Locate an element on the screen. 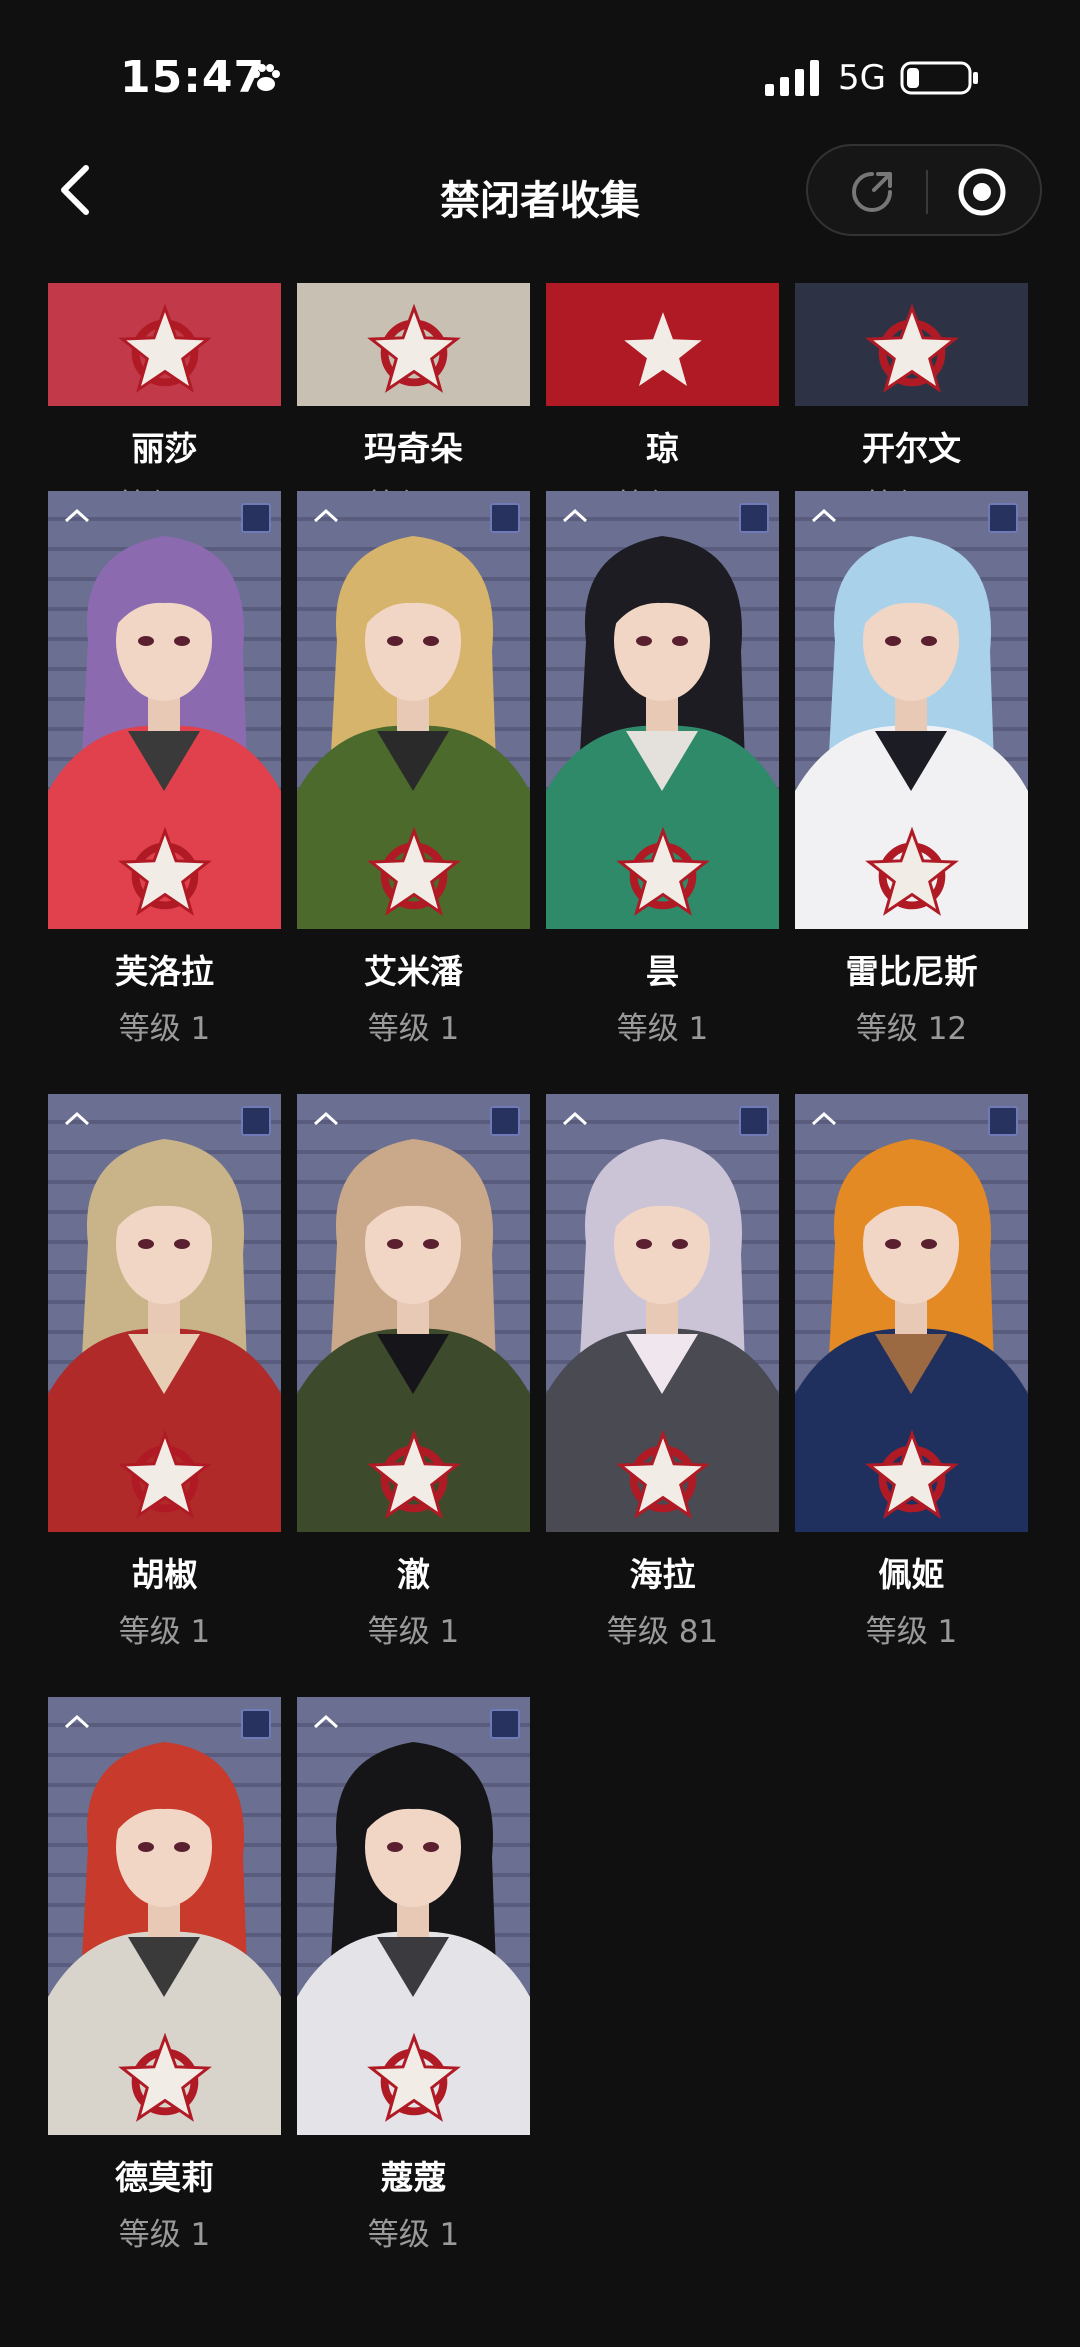  character-card: 昙等级 1 is located at coordinates (662, 769).